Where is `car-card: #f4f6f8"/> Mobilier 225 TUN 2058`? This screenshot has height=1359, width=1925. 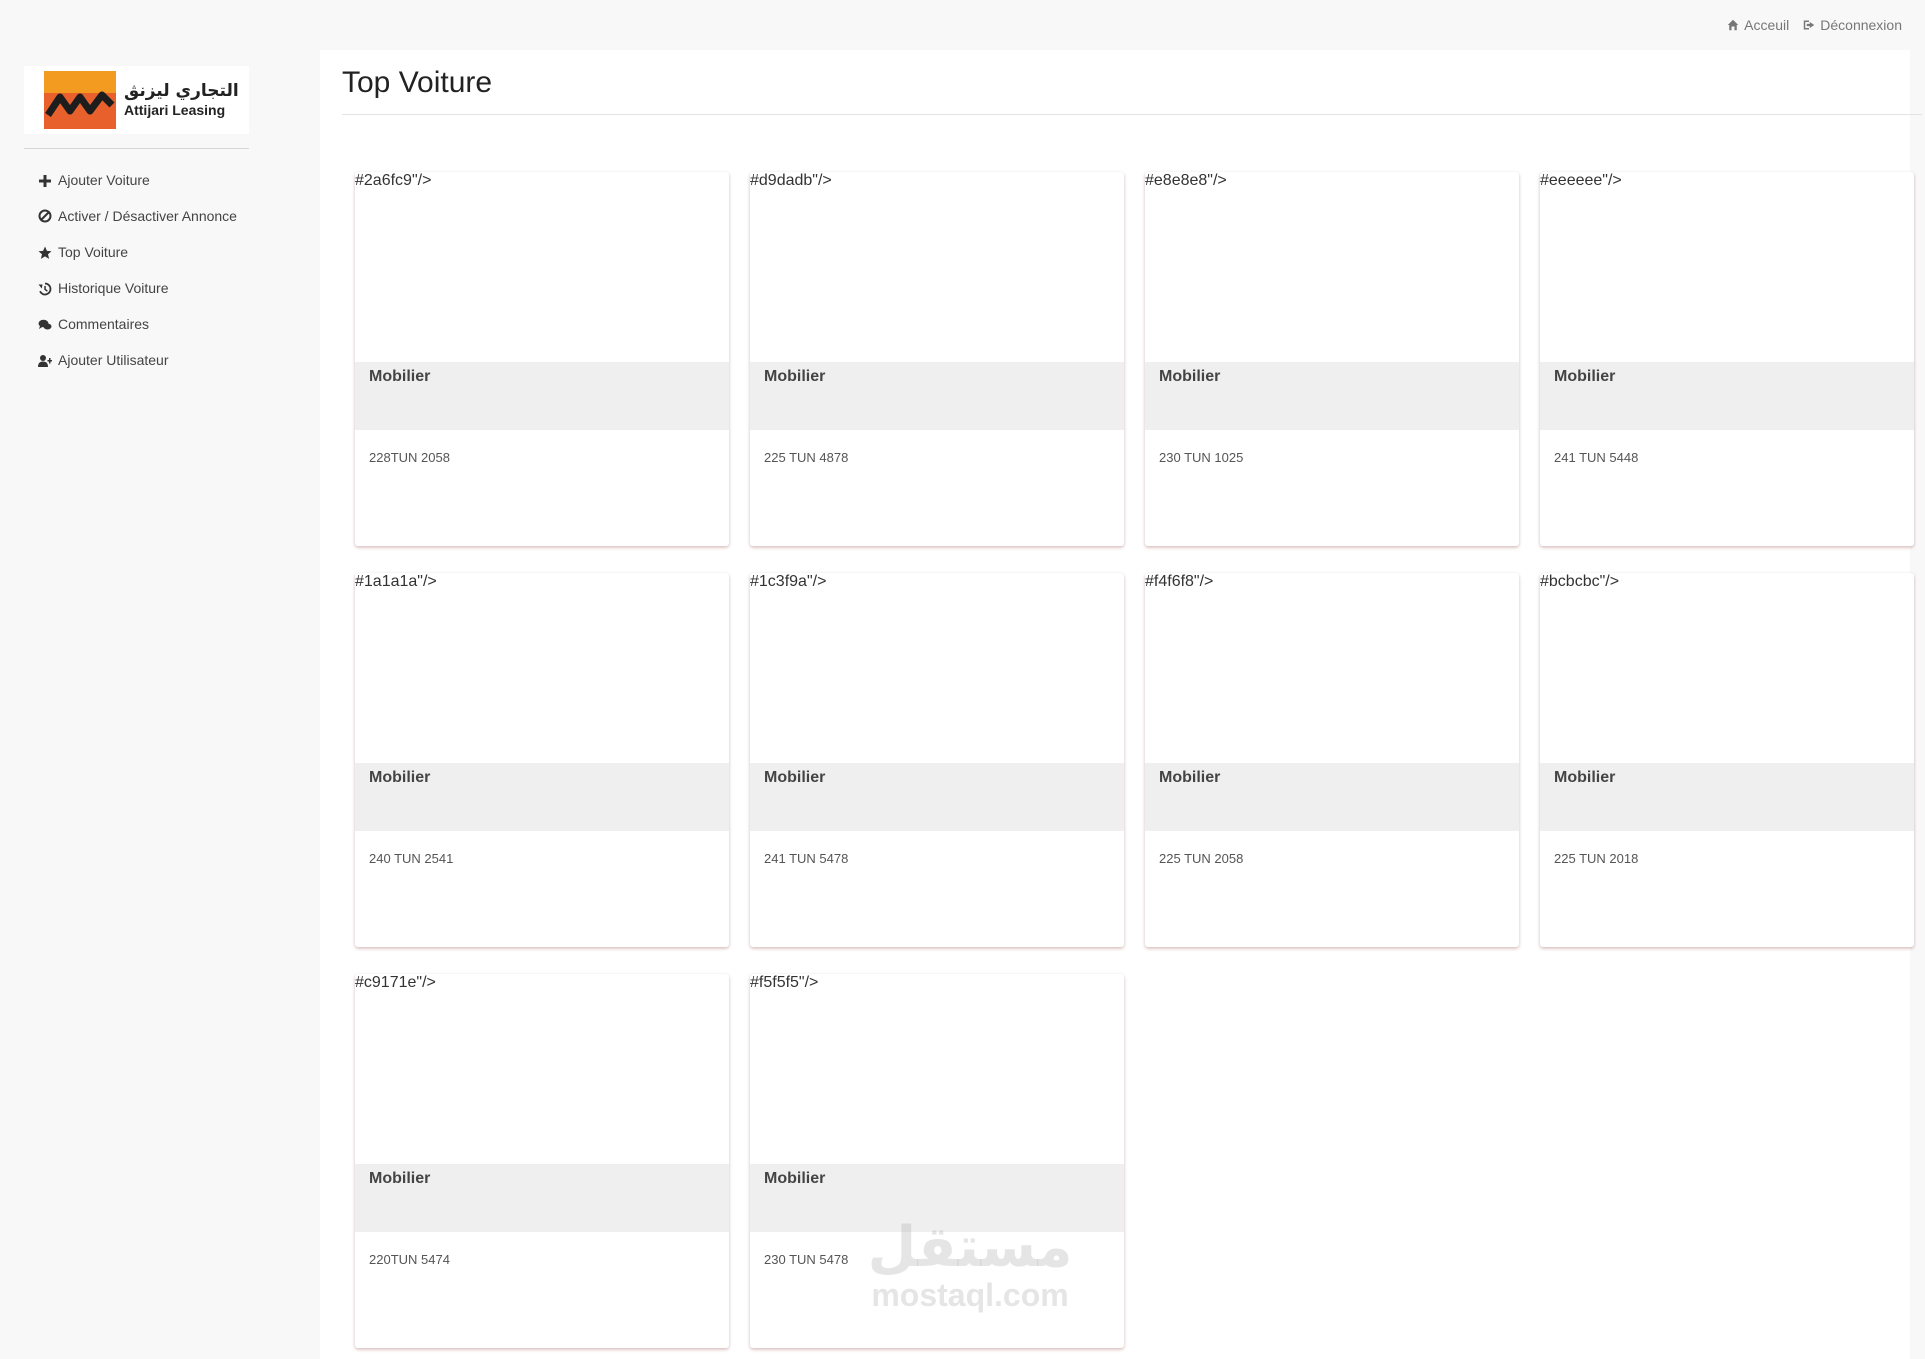 car-card: #f4f6f8"/> Mobilier 225 TUN 2058 is located at coordinates (1332, 760).